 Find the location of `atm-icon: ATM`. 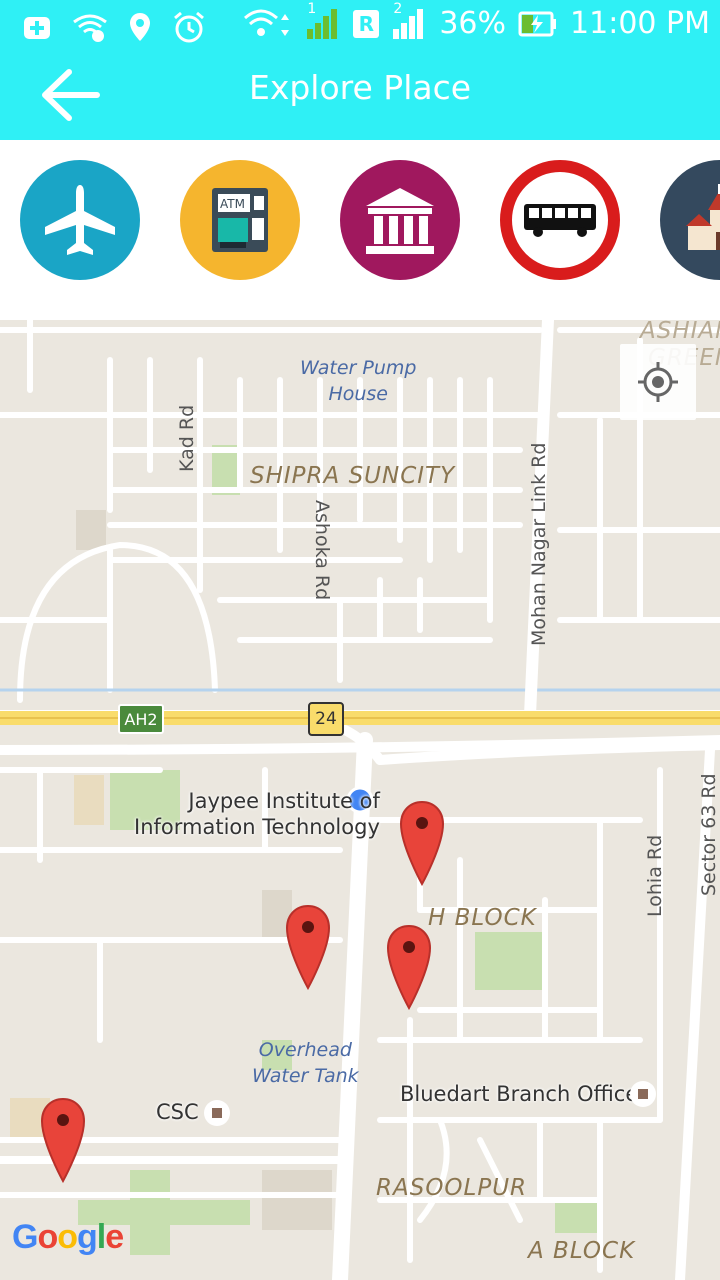

atm-icon: ATM is located at coordinates (240, 220).